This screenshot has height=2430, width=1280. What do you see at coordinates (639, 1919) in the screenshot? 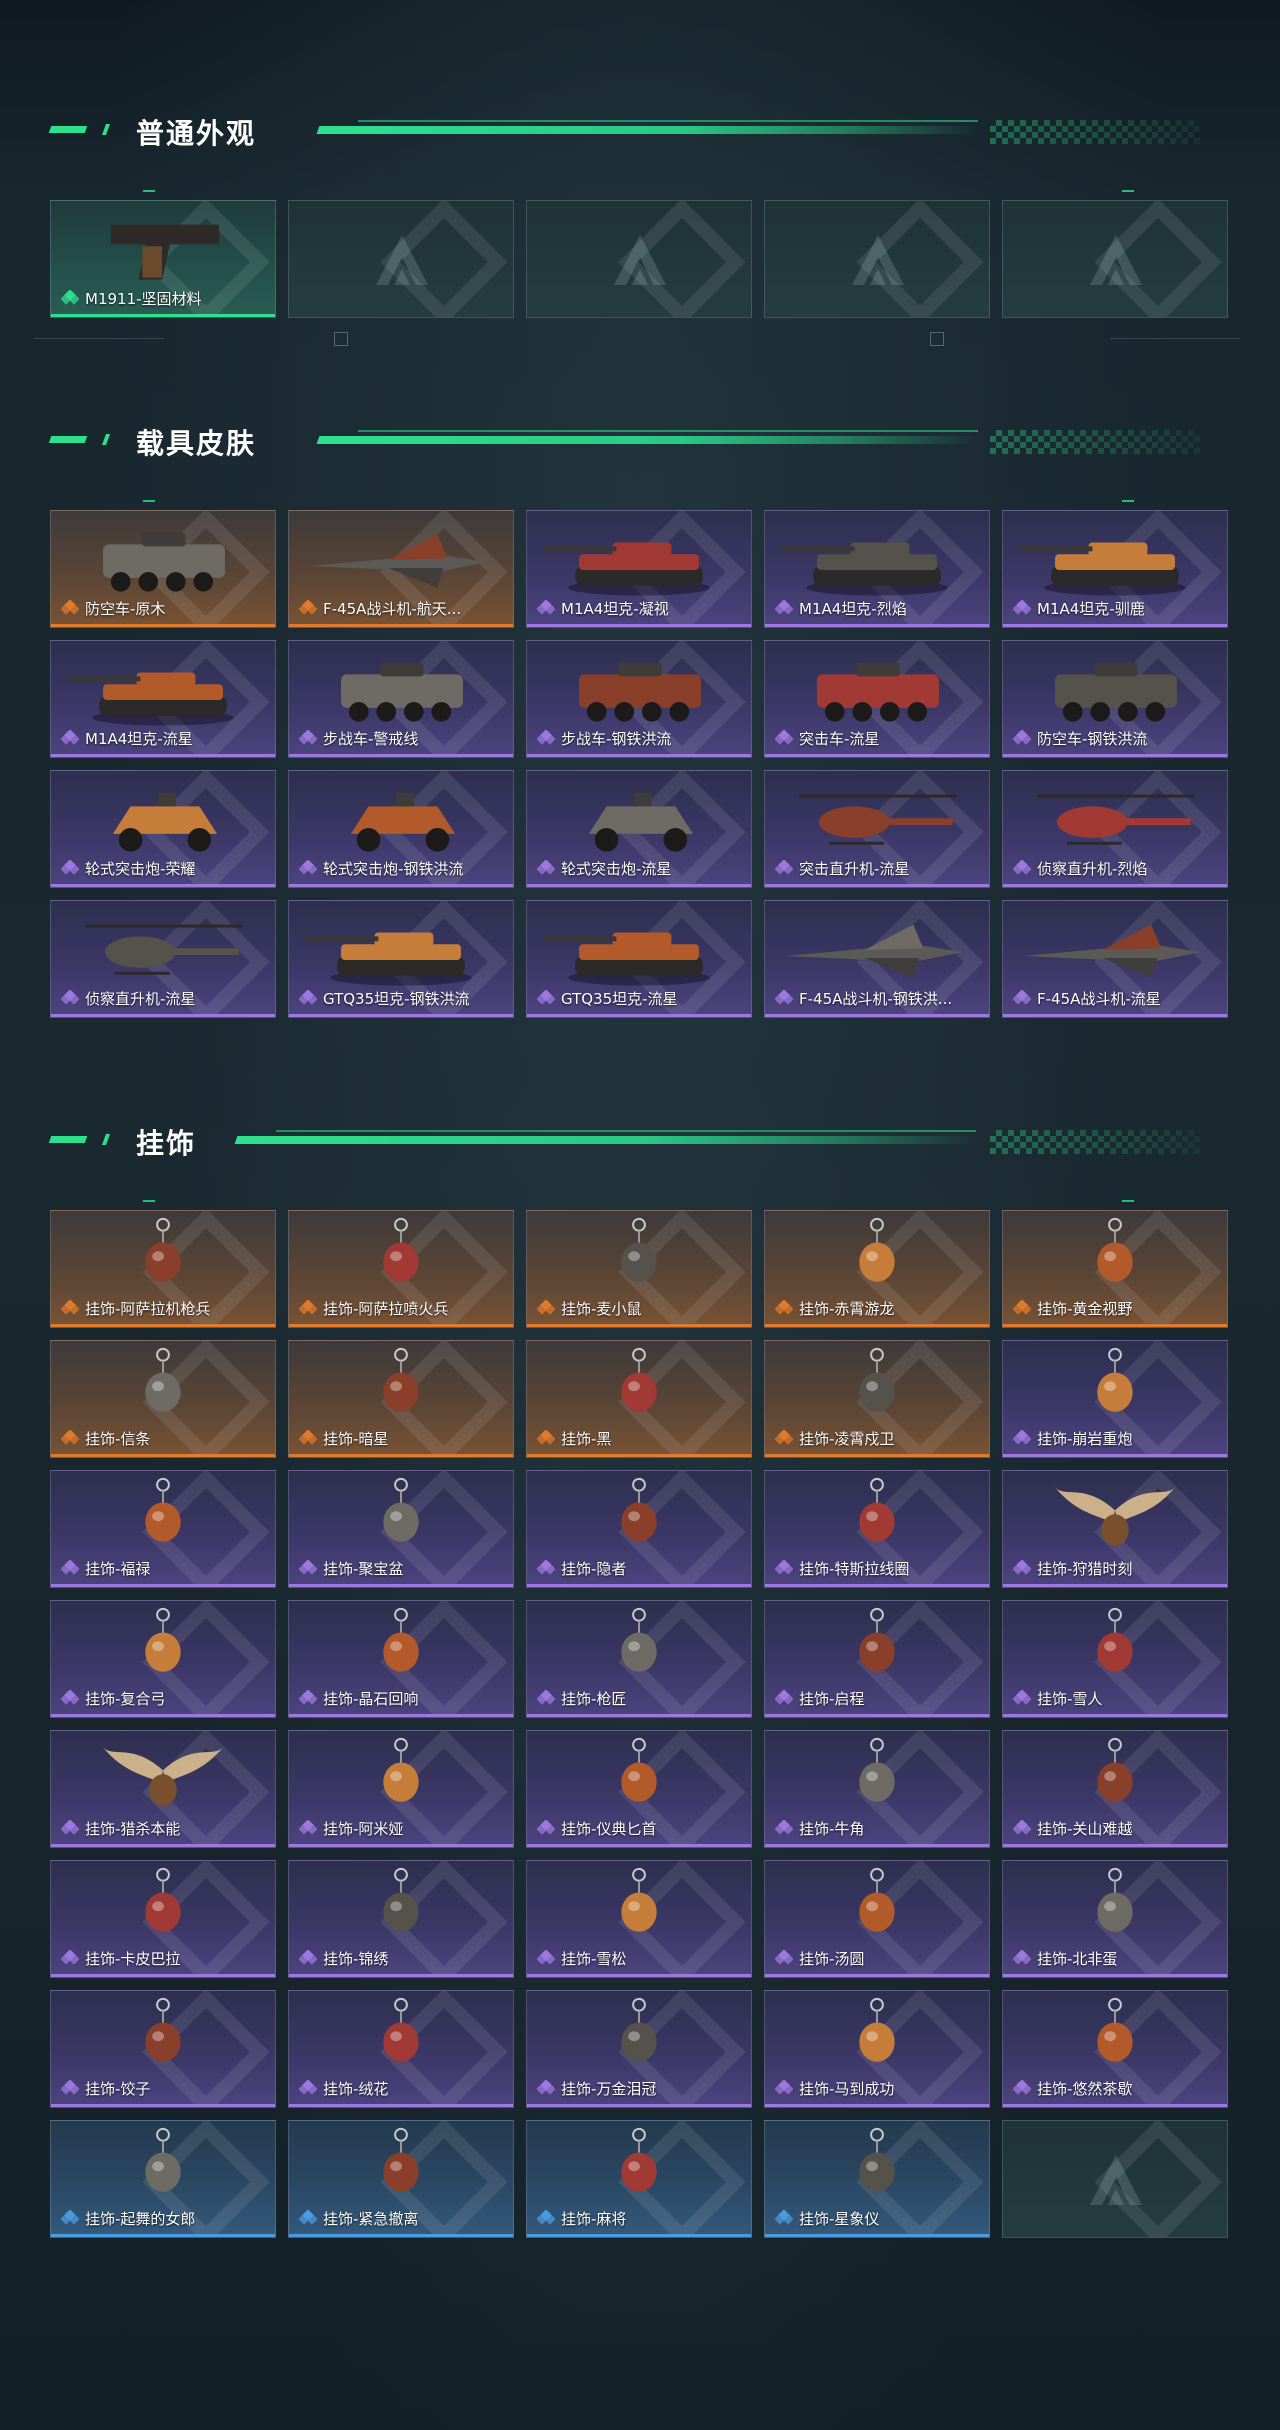
I see `item-card: 挂饰-雪松` at bounding box center [639, 1919].